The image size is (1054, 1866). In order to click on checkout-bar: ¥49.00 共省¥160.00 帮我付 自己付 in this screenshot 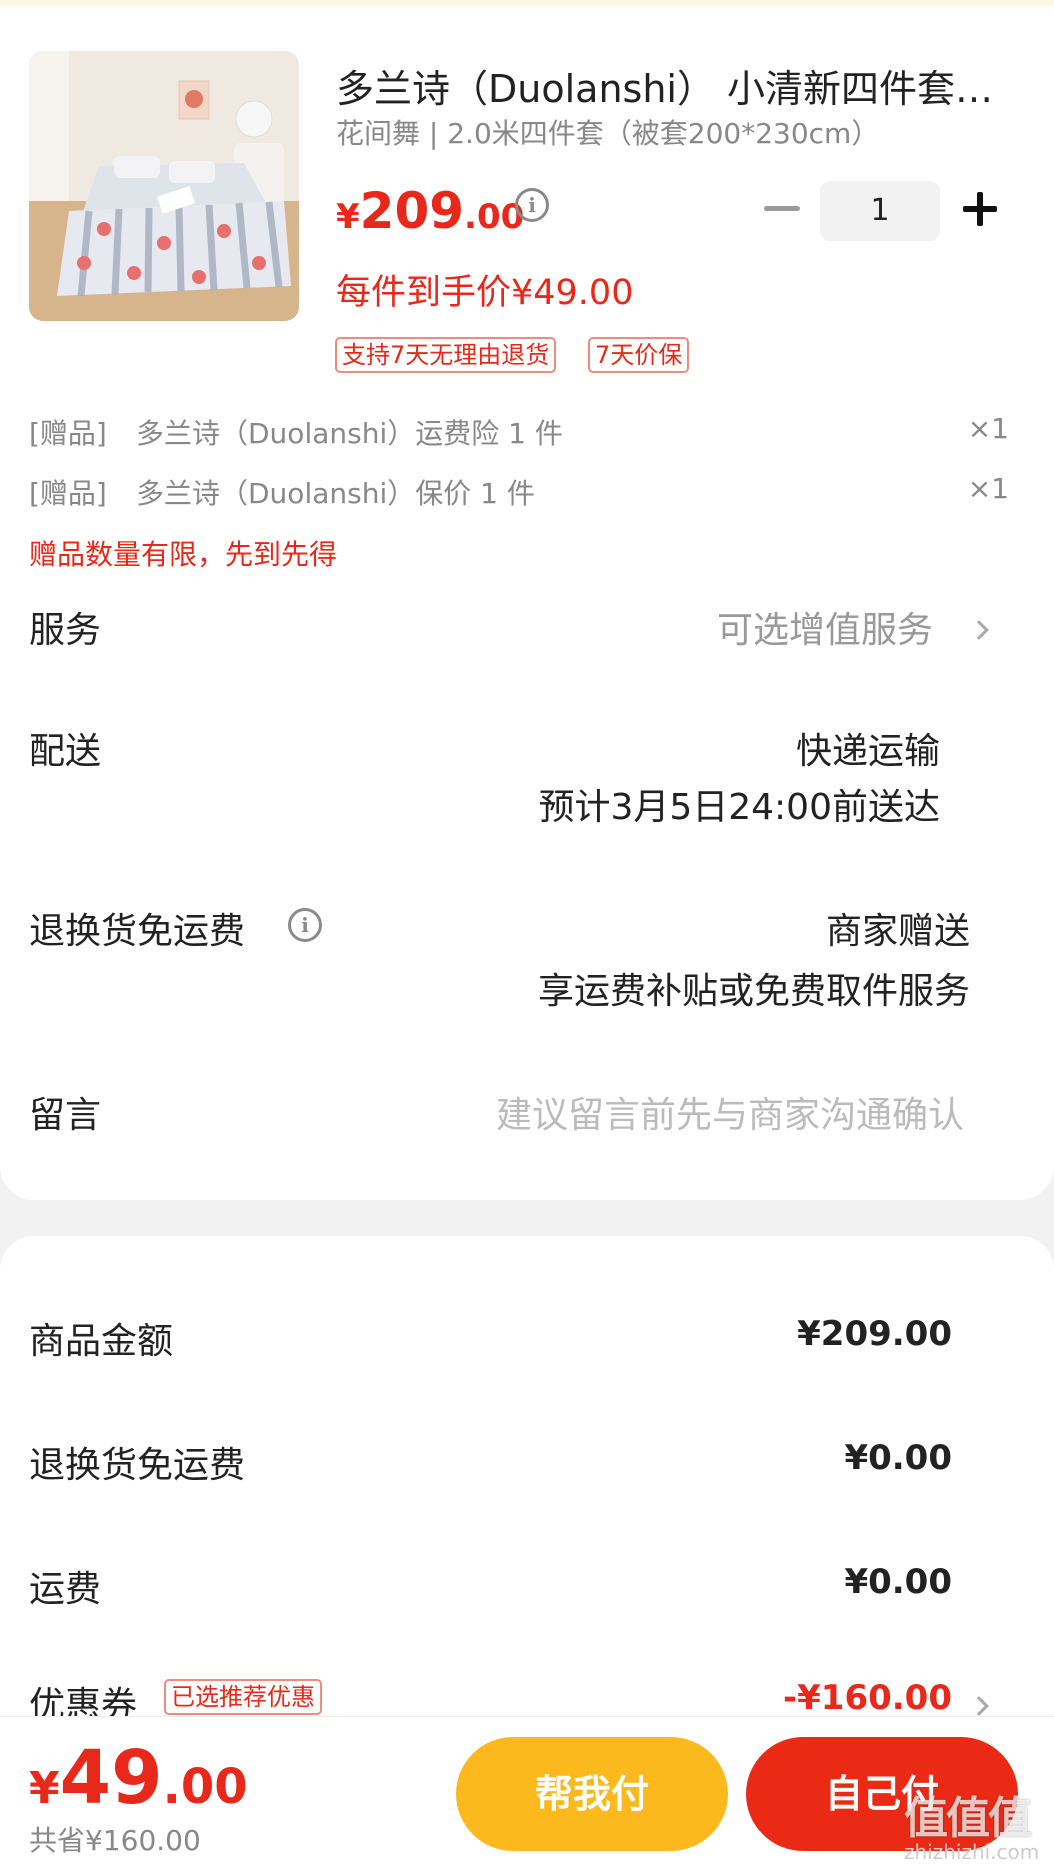, I will do `click(527, 1791)`.